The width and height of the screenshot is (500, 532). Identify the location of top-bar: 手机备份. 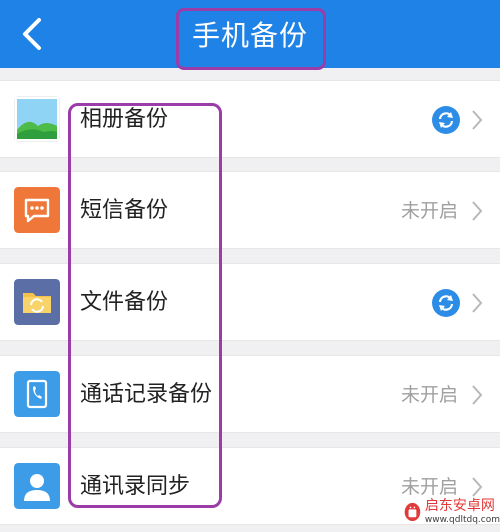
(250, 35).